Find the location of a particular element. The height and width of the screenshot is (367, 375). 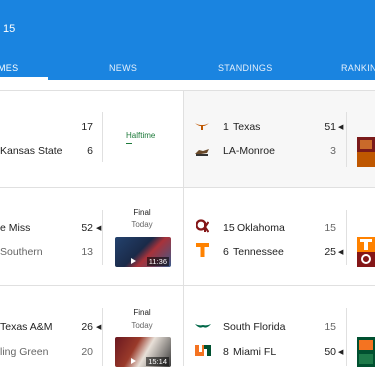

miami-u-logo-icon is located at coordinates (203, 350).